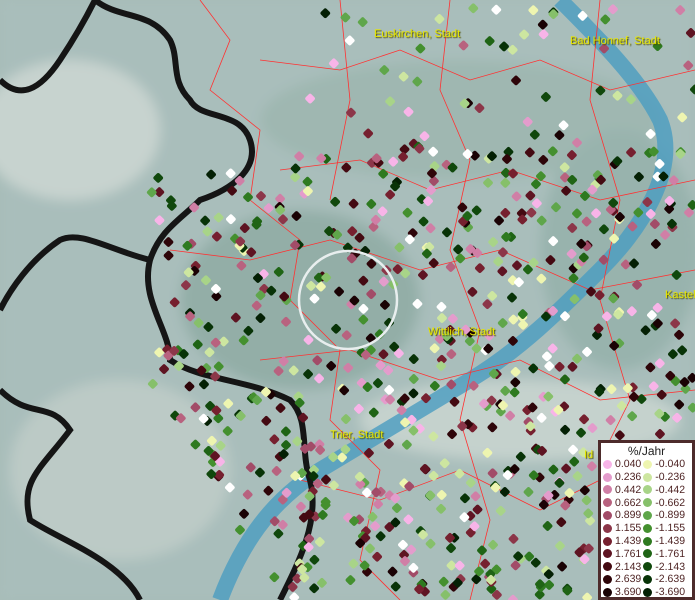 The image size is (695, 600). I want to click on legend-value: 1.155, so click(628, 528).